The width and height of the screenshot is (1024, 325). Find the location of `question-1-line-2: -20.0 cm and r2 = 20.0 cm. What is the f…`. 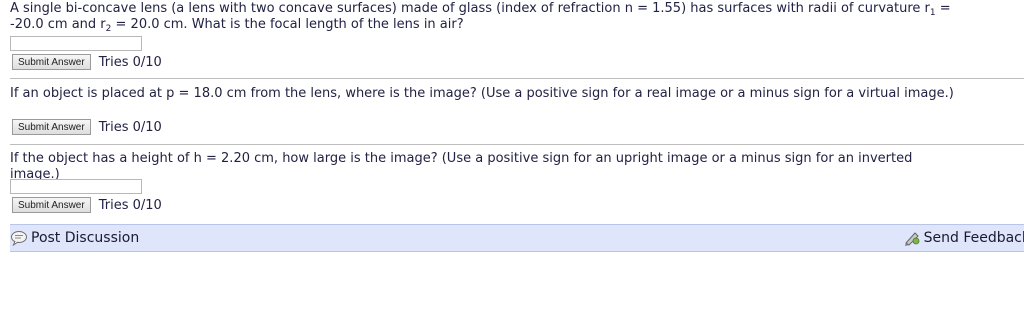

question-1-line-2: -20.0 cm and r2 = 20.0 cm. What is the f… is located at coordinates (237, 25).